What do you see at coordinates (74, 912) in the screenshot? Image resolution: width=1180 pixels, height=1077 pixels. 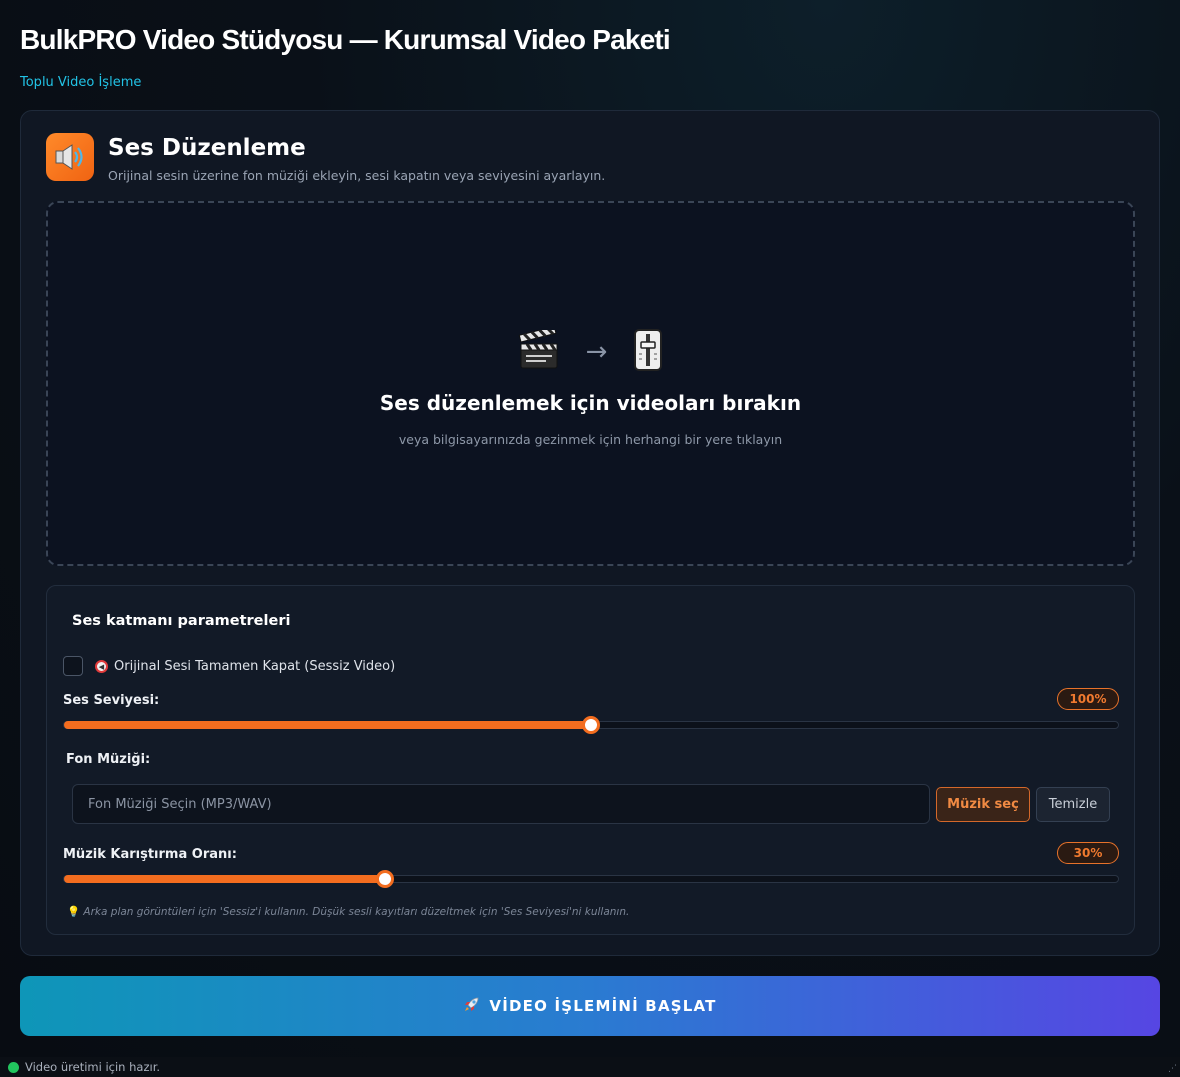 I see `lightbulb-icon: 💡` at bounding box center [74, 912].